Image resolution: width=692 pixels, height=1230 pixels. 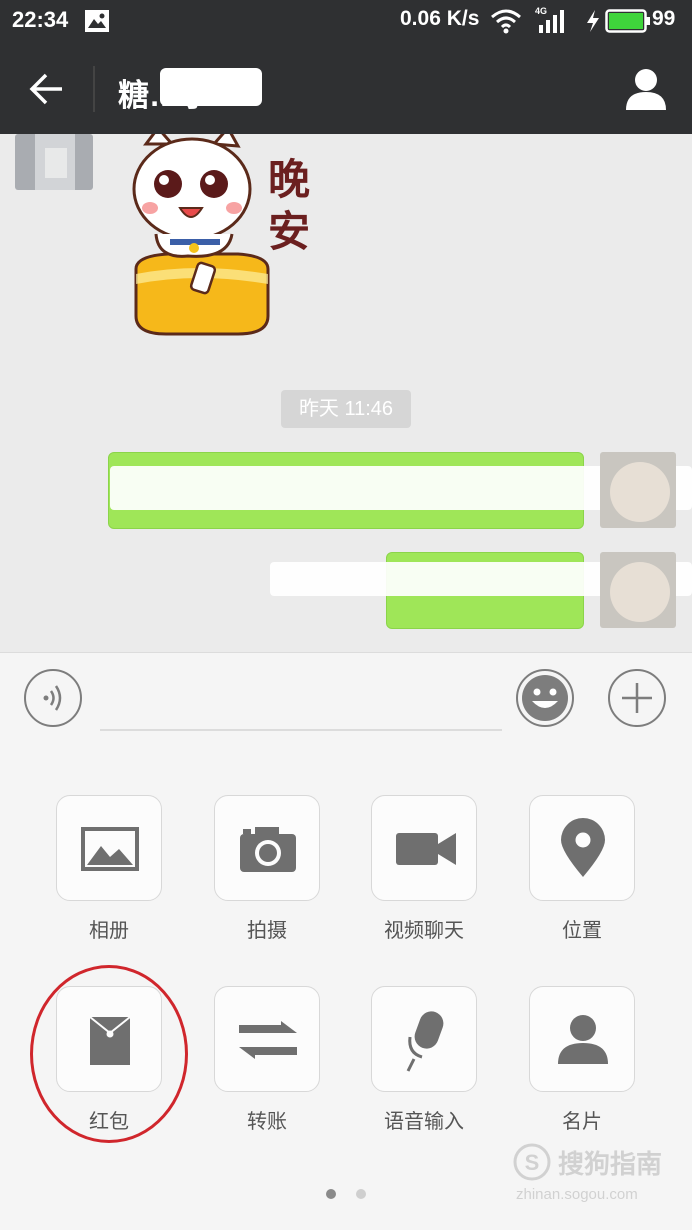 I want to click on sticker-text: 晚 安, so click(x=289, y=206).